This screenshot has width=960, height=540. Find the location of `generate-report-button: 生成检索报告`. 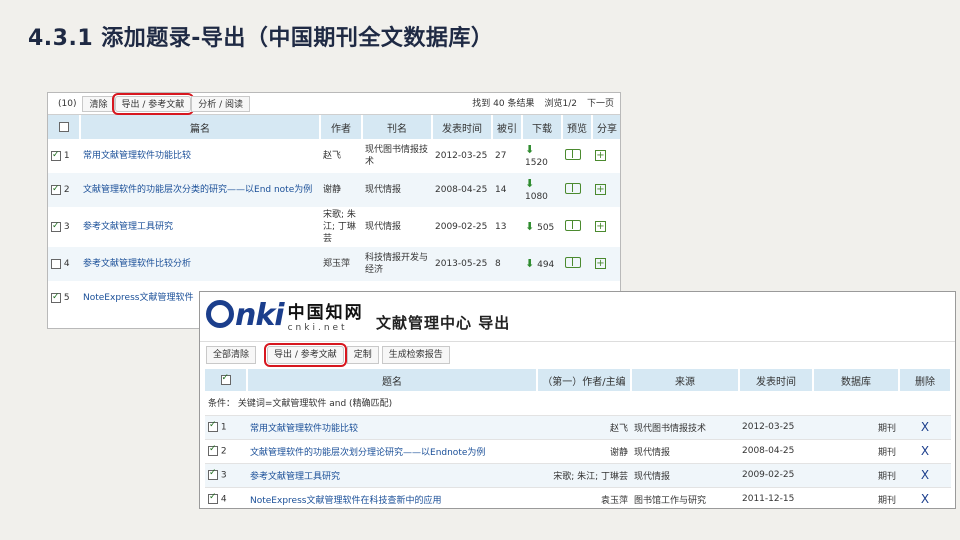

generate-report-button: 生成检索报告 is located at coordinates (415, 355).